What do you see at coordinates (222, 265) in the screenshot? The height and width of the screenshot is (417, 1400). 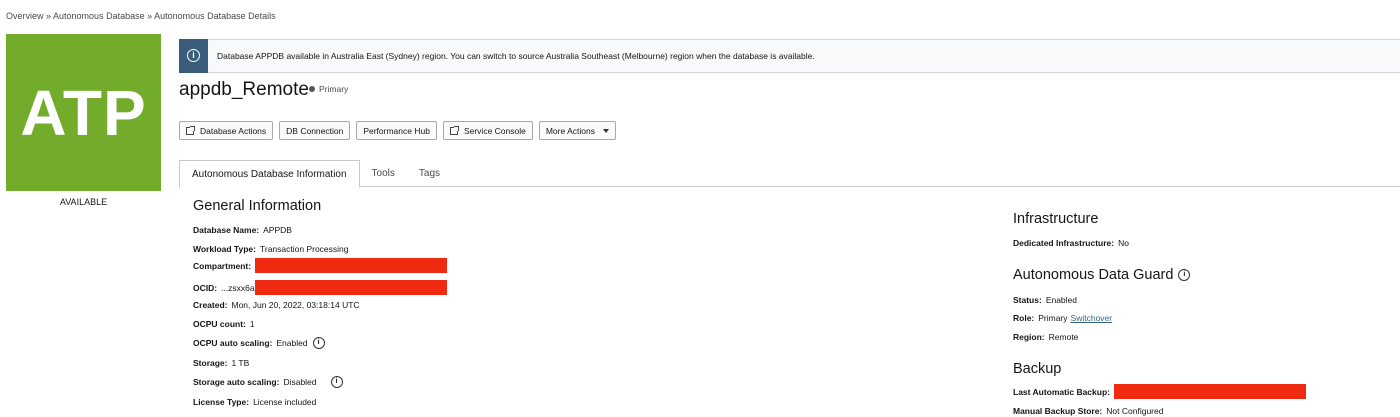 I see `field-label: Compartment:` at bounding box center [222, 265].